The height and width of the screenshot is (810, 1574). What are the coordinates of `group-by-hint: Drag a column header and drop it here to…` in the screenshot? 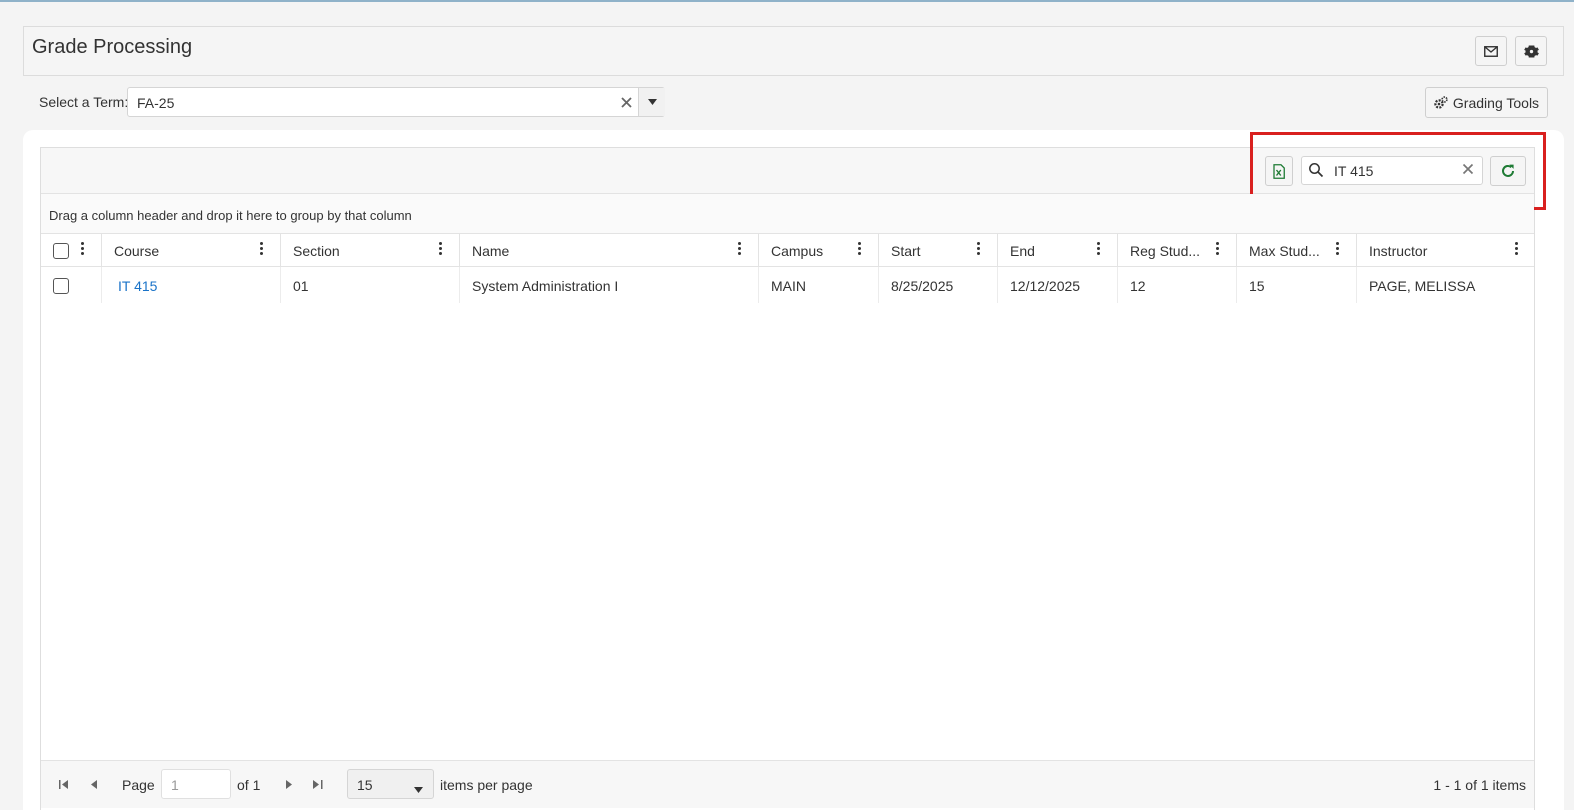 It's located at (230, 215).